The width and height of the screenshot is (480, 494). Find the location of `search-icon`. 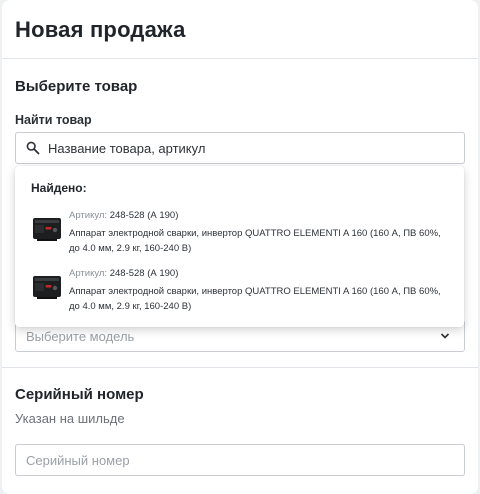

search-icon is located at coordinates (34, 148).